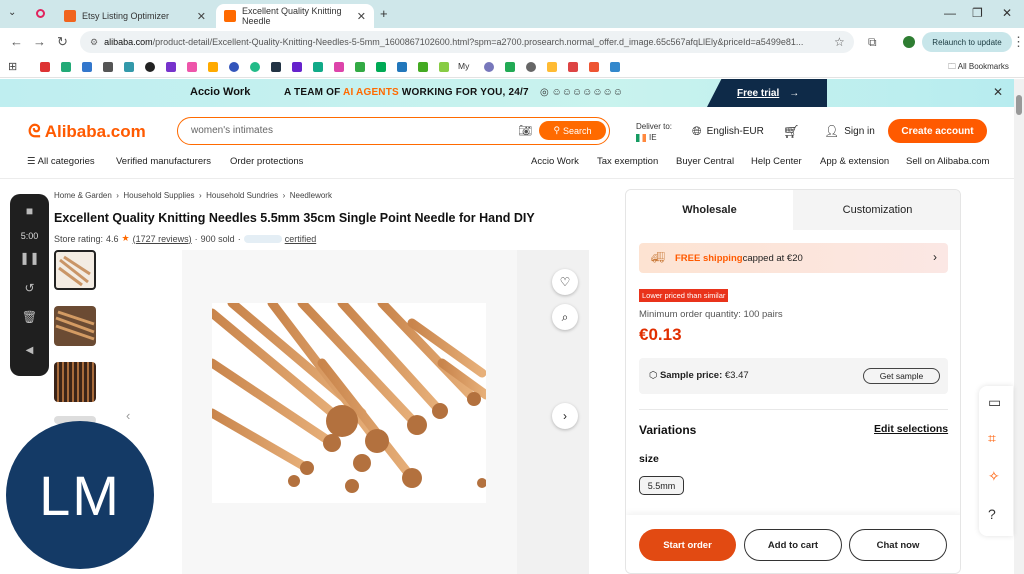  I want to click on pause-icon: ❚❚, so click(29, 258).